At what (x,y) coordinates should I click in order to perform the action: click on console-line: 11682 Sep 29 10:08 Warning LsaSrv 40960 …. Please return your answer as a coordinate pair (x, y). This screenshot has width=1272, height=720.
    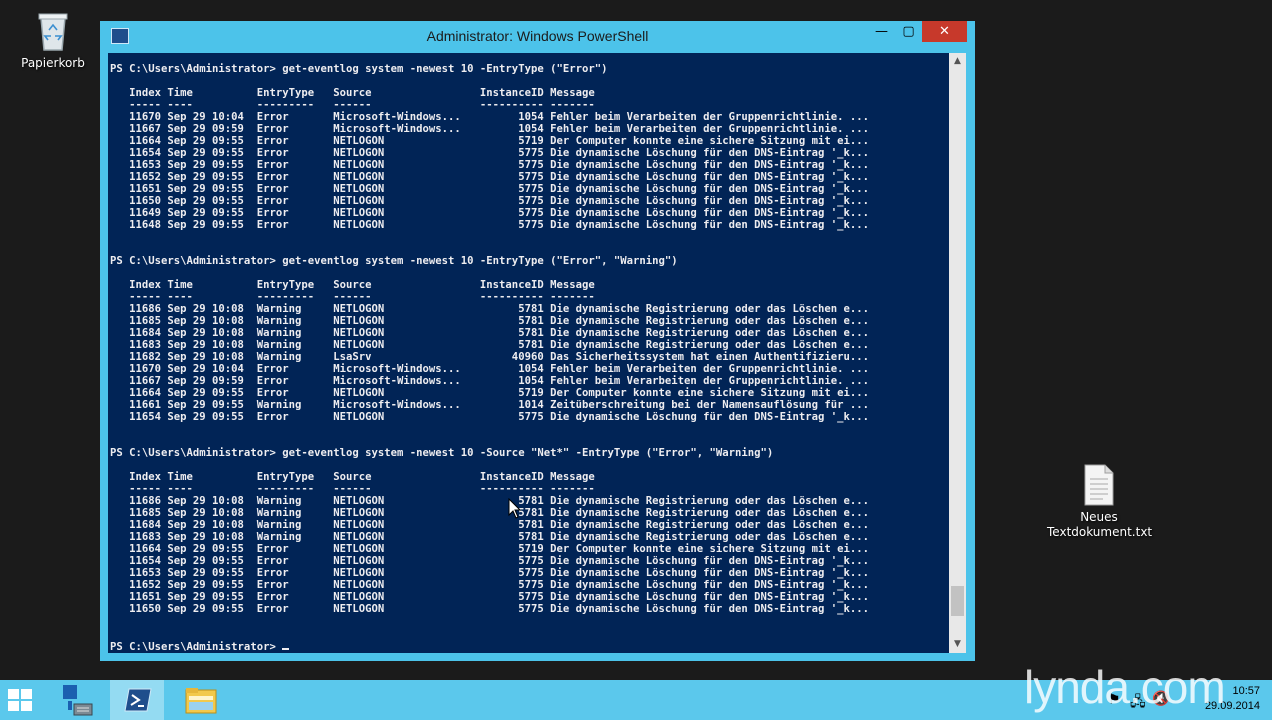
    Looking at the image, I should click on (489, 357).